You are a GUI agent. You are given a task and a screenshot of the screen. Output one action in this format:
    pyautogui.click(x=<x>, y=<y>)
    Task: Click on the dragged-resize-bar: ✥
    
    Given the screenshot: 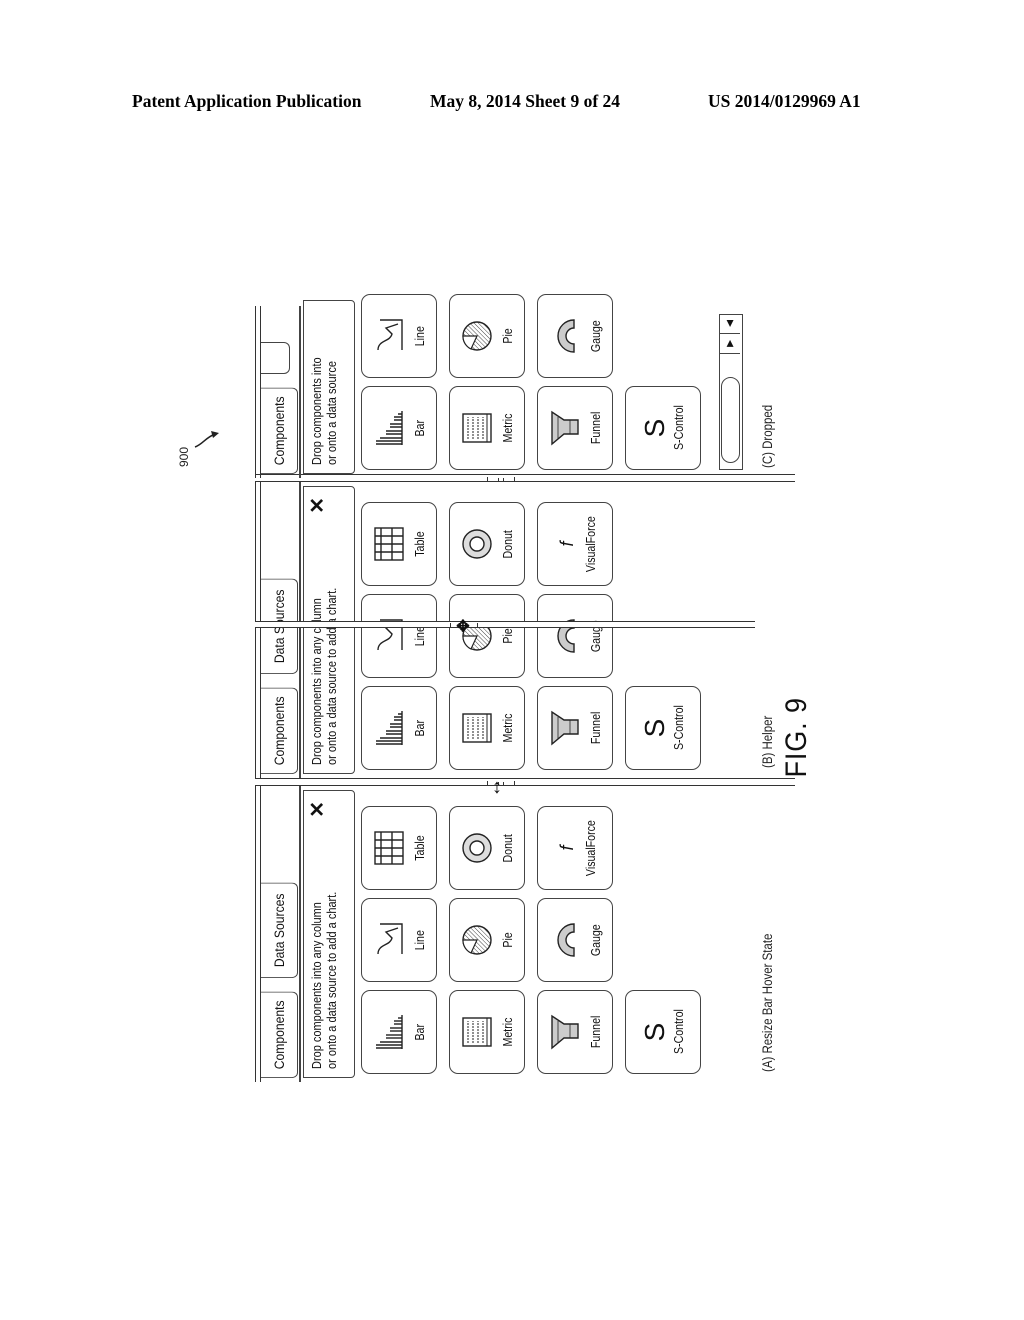 What is the action you would take?
    pyautogui.click(x=505, y=626)
    